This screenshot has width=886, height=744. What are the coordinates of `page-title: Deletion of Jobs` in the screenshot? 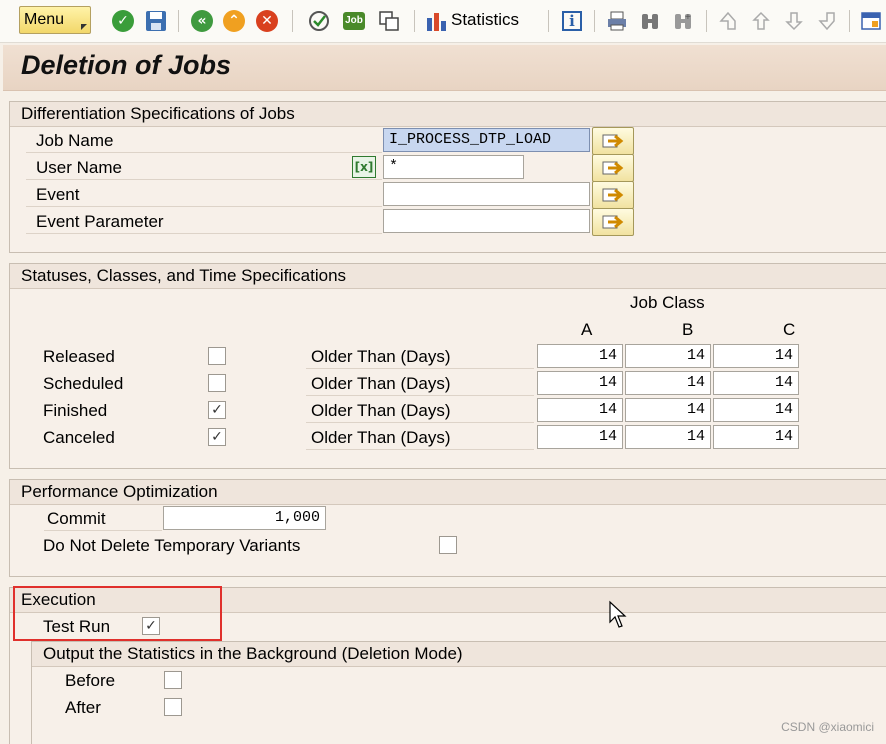 It's located at (126, 65).